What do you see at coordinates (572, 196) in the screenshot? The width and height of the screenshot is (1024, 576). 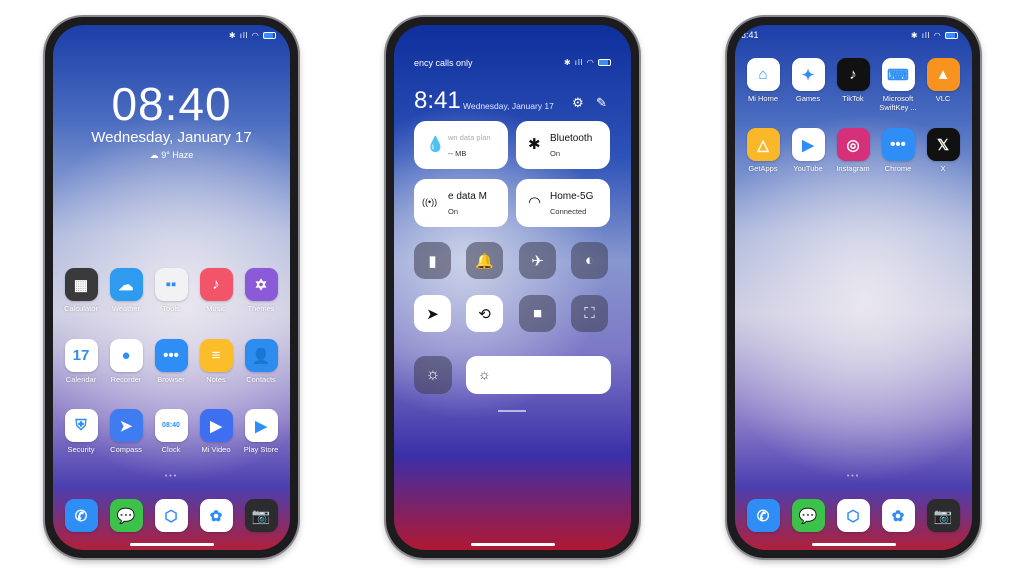 I see `tile-title: Home-5G` at bounding box center [572, 196].